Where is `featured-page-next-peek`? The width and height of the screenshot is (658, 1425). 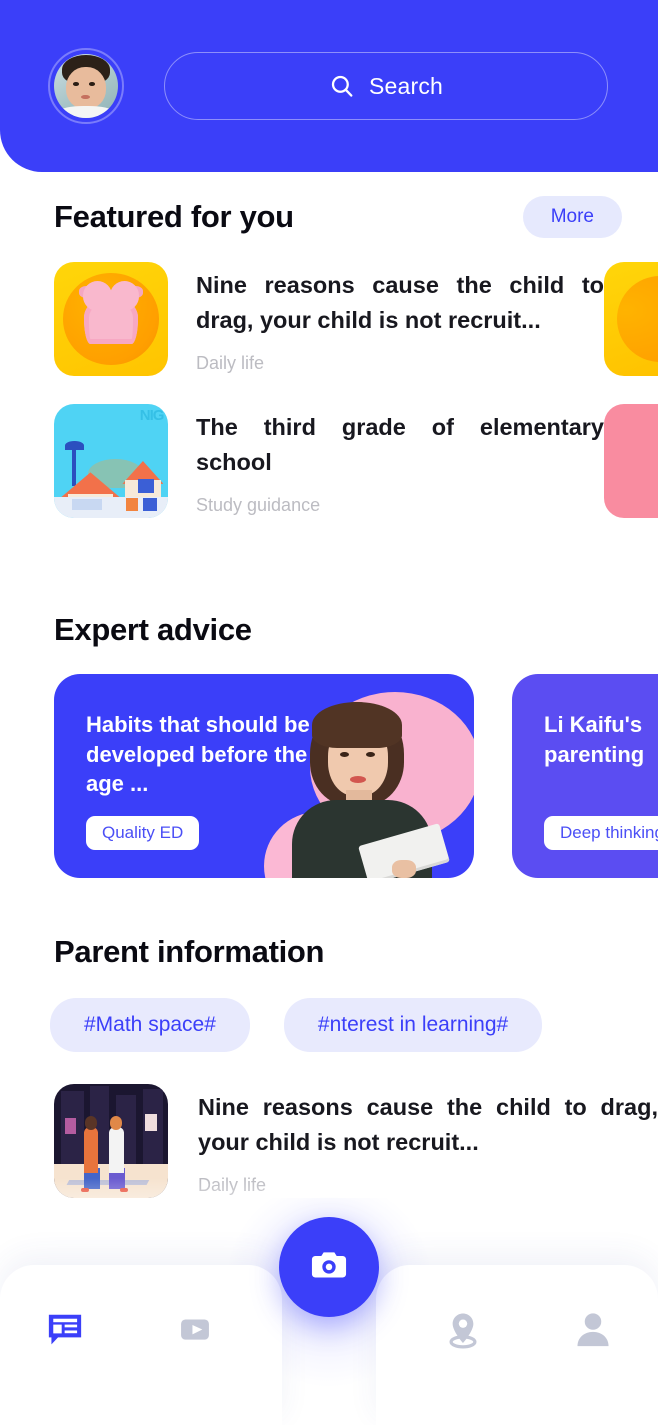
featured-page-next-peek is located at coordinates (631, 404).